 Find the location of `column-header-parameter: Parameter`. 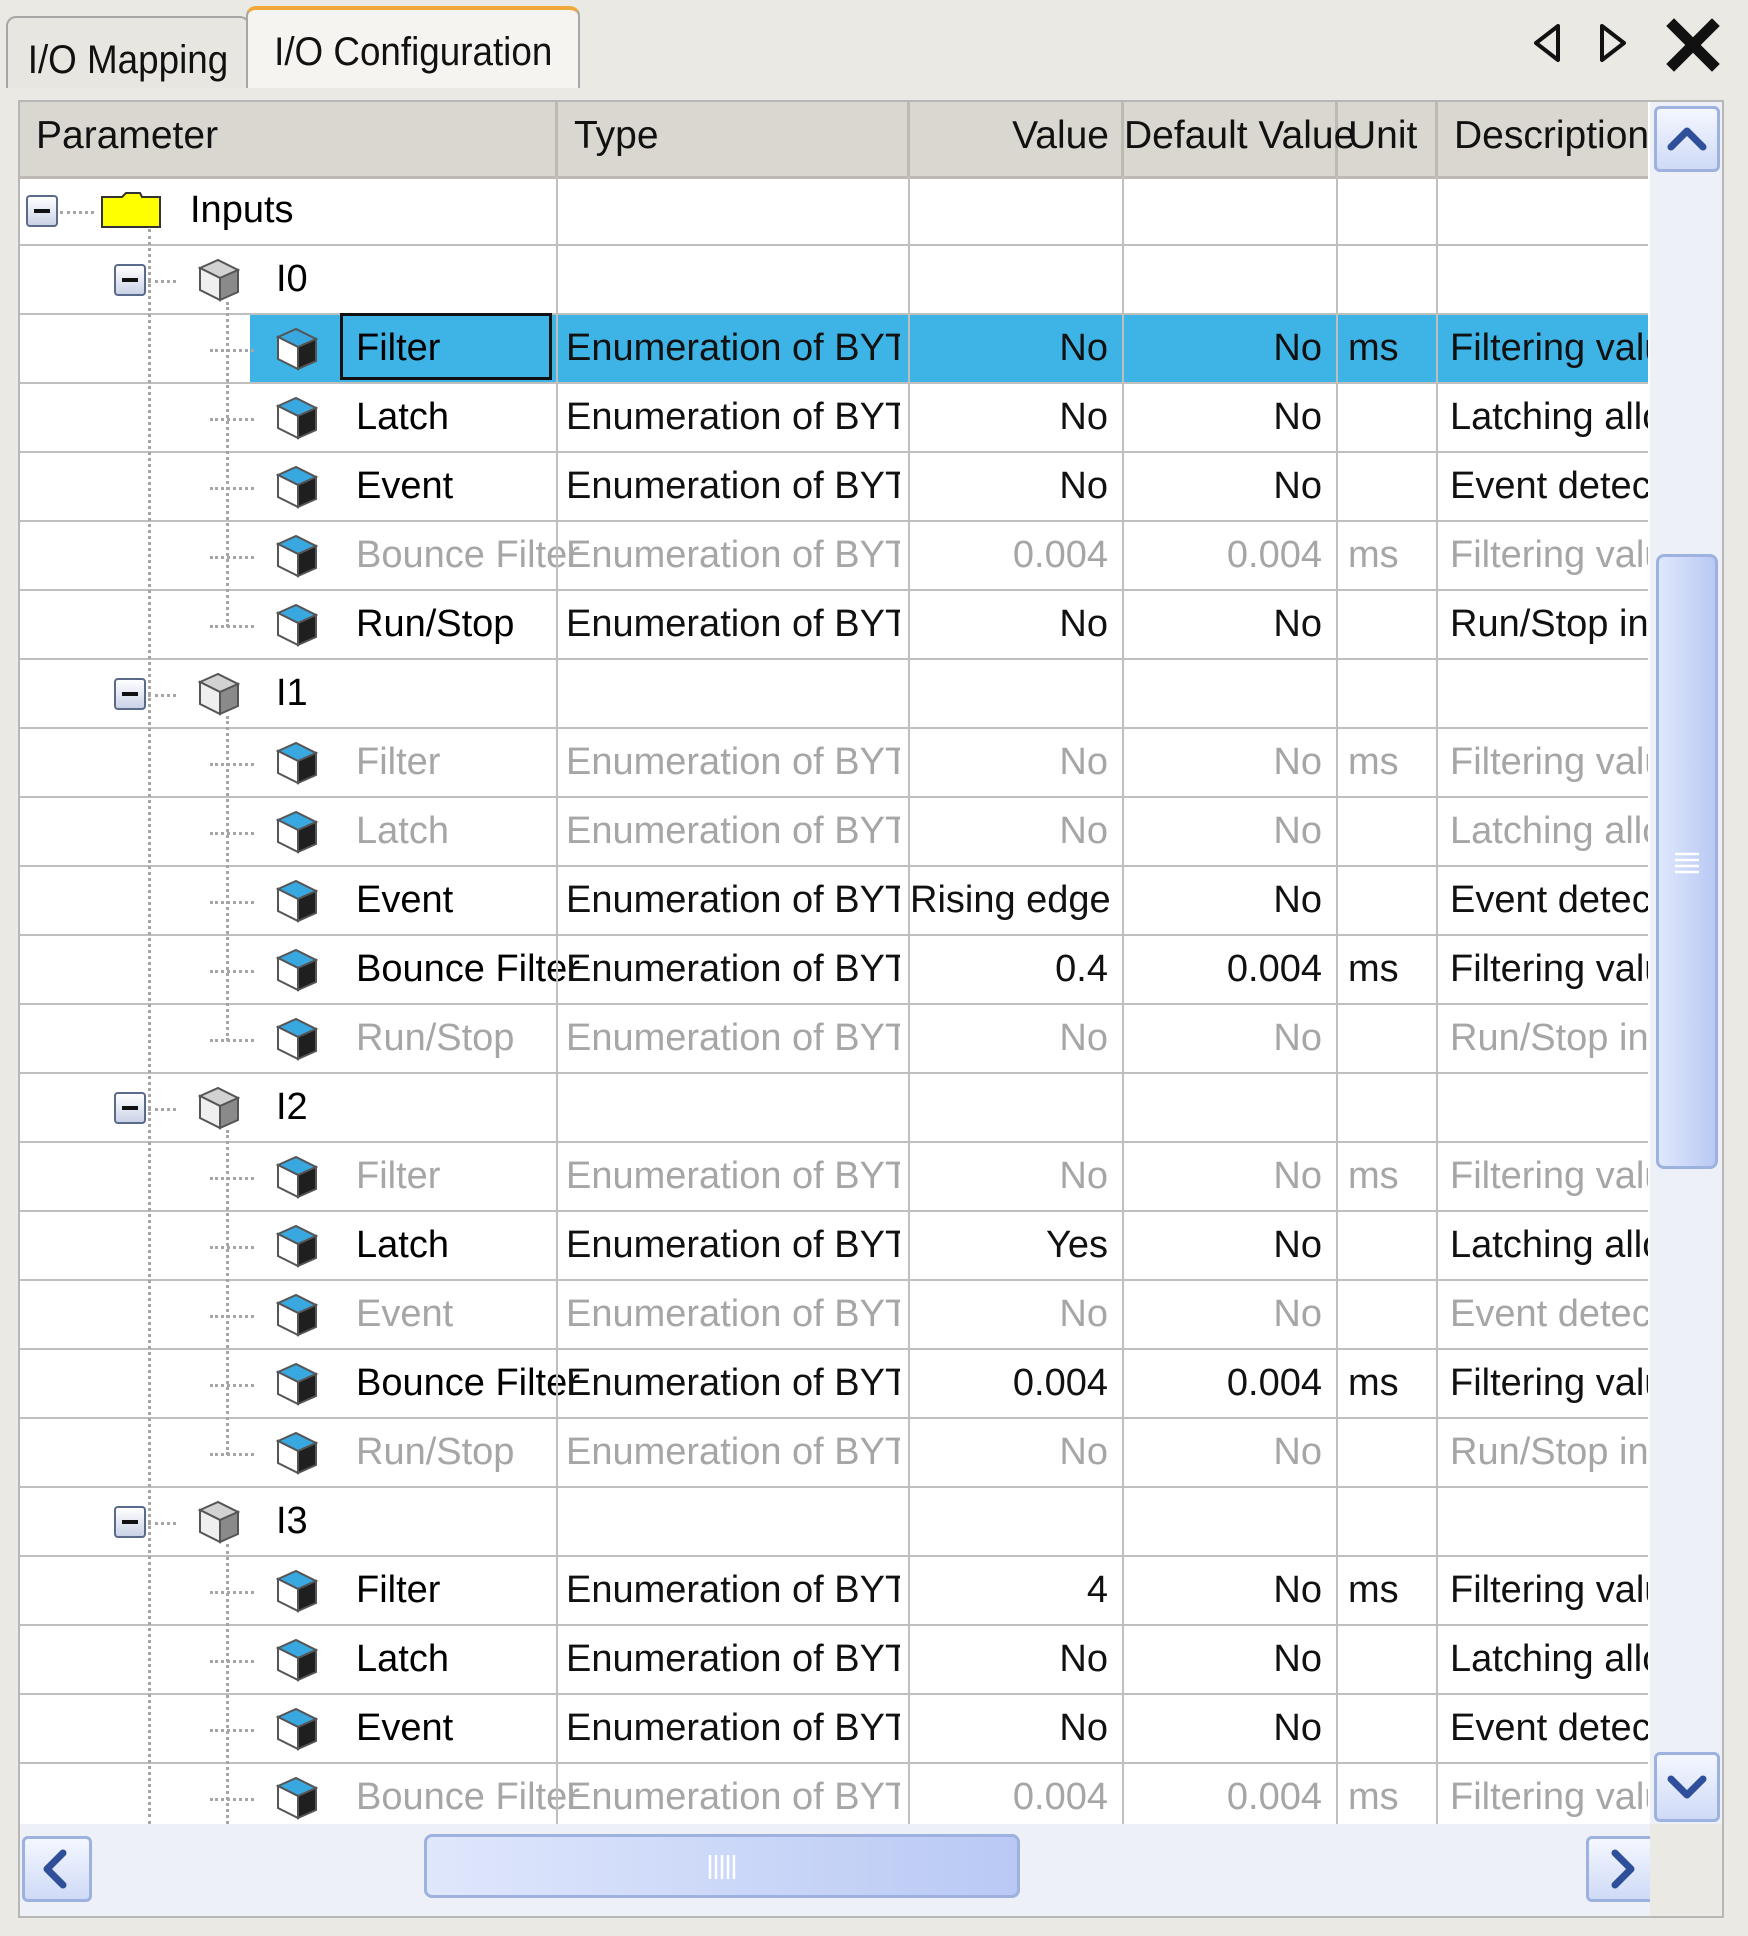

column-header-parameter: Parameter is located at coordinates (289, 139).